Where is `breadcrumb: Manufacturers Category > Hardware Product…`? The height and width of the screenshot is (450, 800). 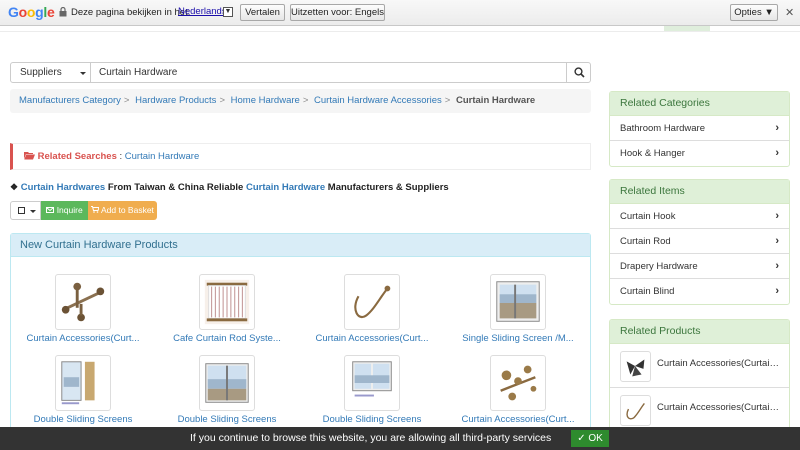
breadcrumb: Manufacturers Category > Hardware Product… is located at coordinates (300, 101).